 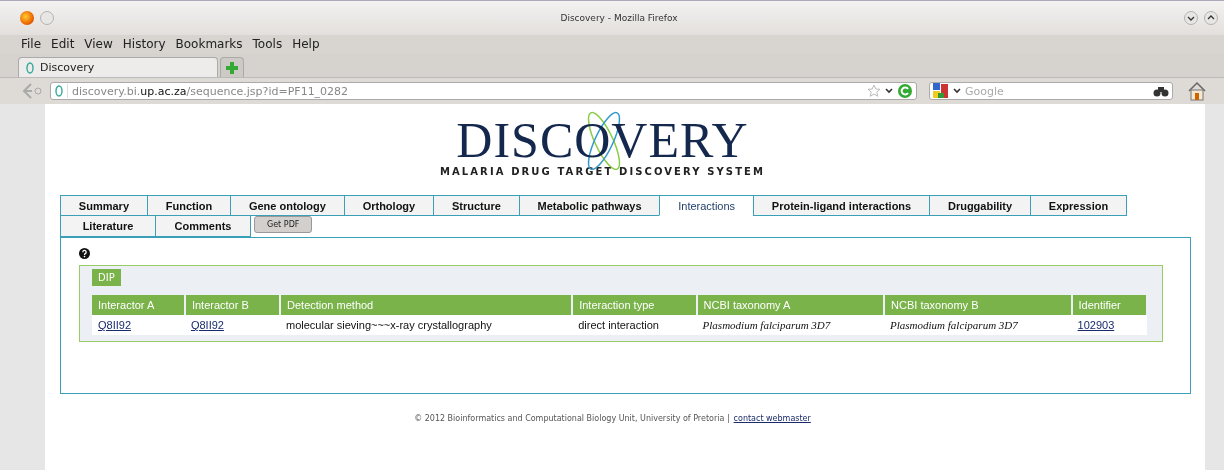 What do you see at coordinates (619, 18) in the screenshot?
I see `window-title: Discovery - Mozilla Firefox` at bounding box center [619, 18].